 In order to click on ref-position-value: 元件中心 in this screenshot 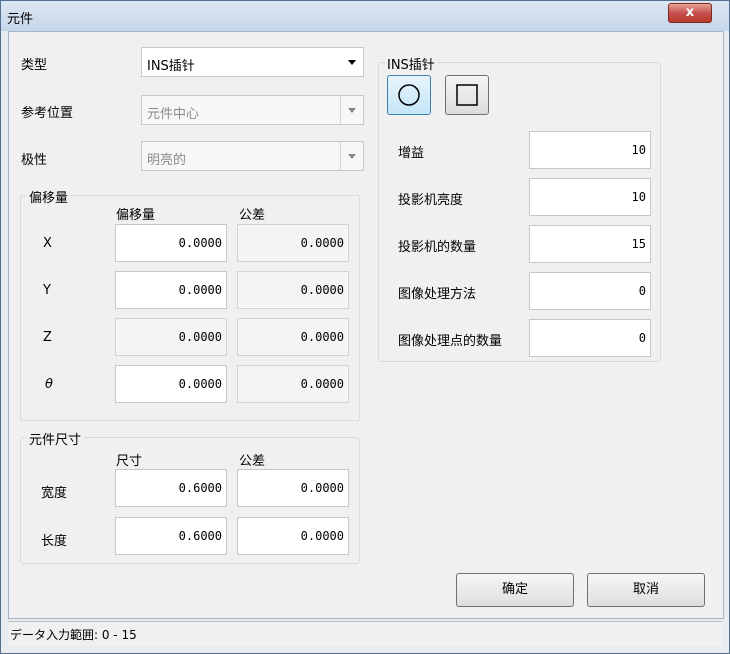, I will do `click(173, 114)`.